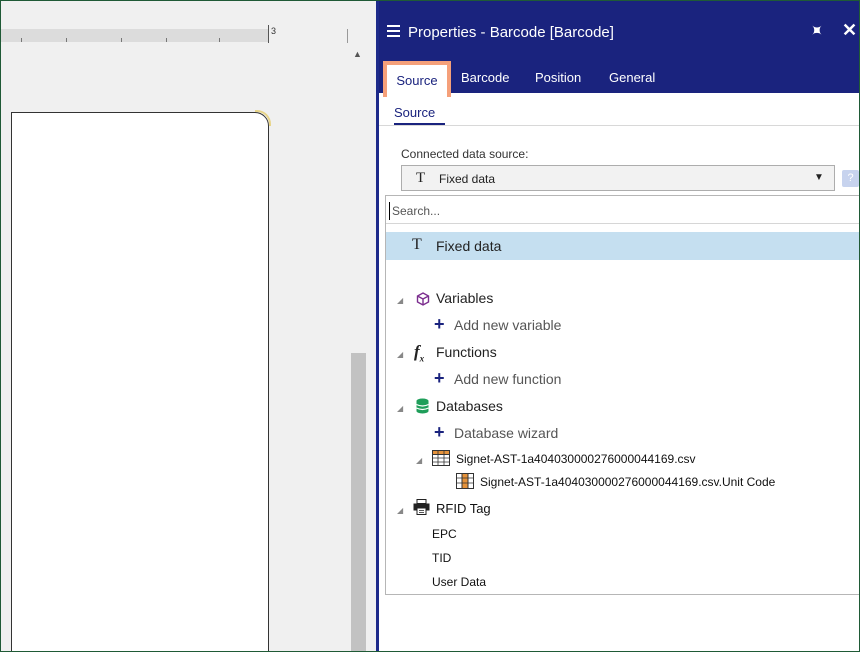 The height and width of the screenshot is (652, 860). What do you see at coordinates (507, 379) in the screenshot?
I see `add-new-function-link: Add new function` at bounding box center [507, 379].